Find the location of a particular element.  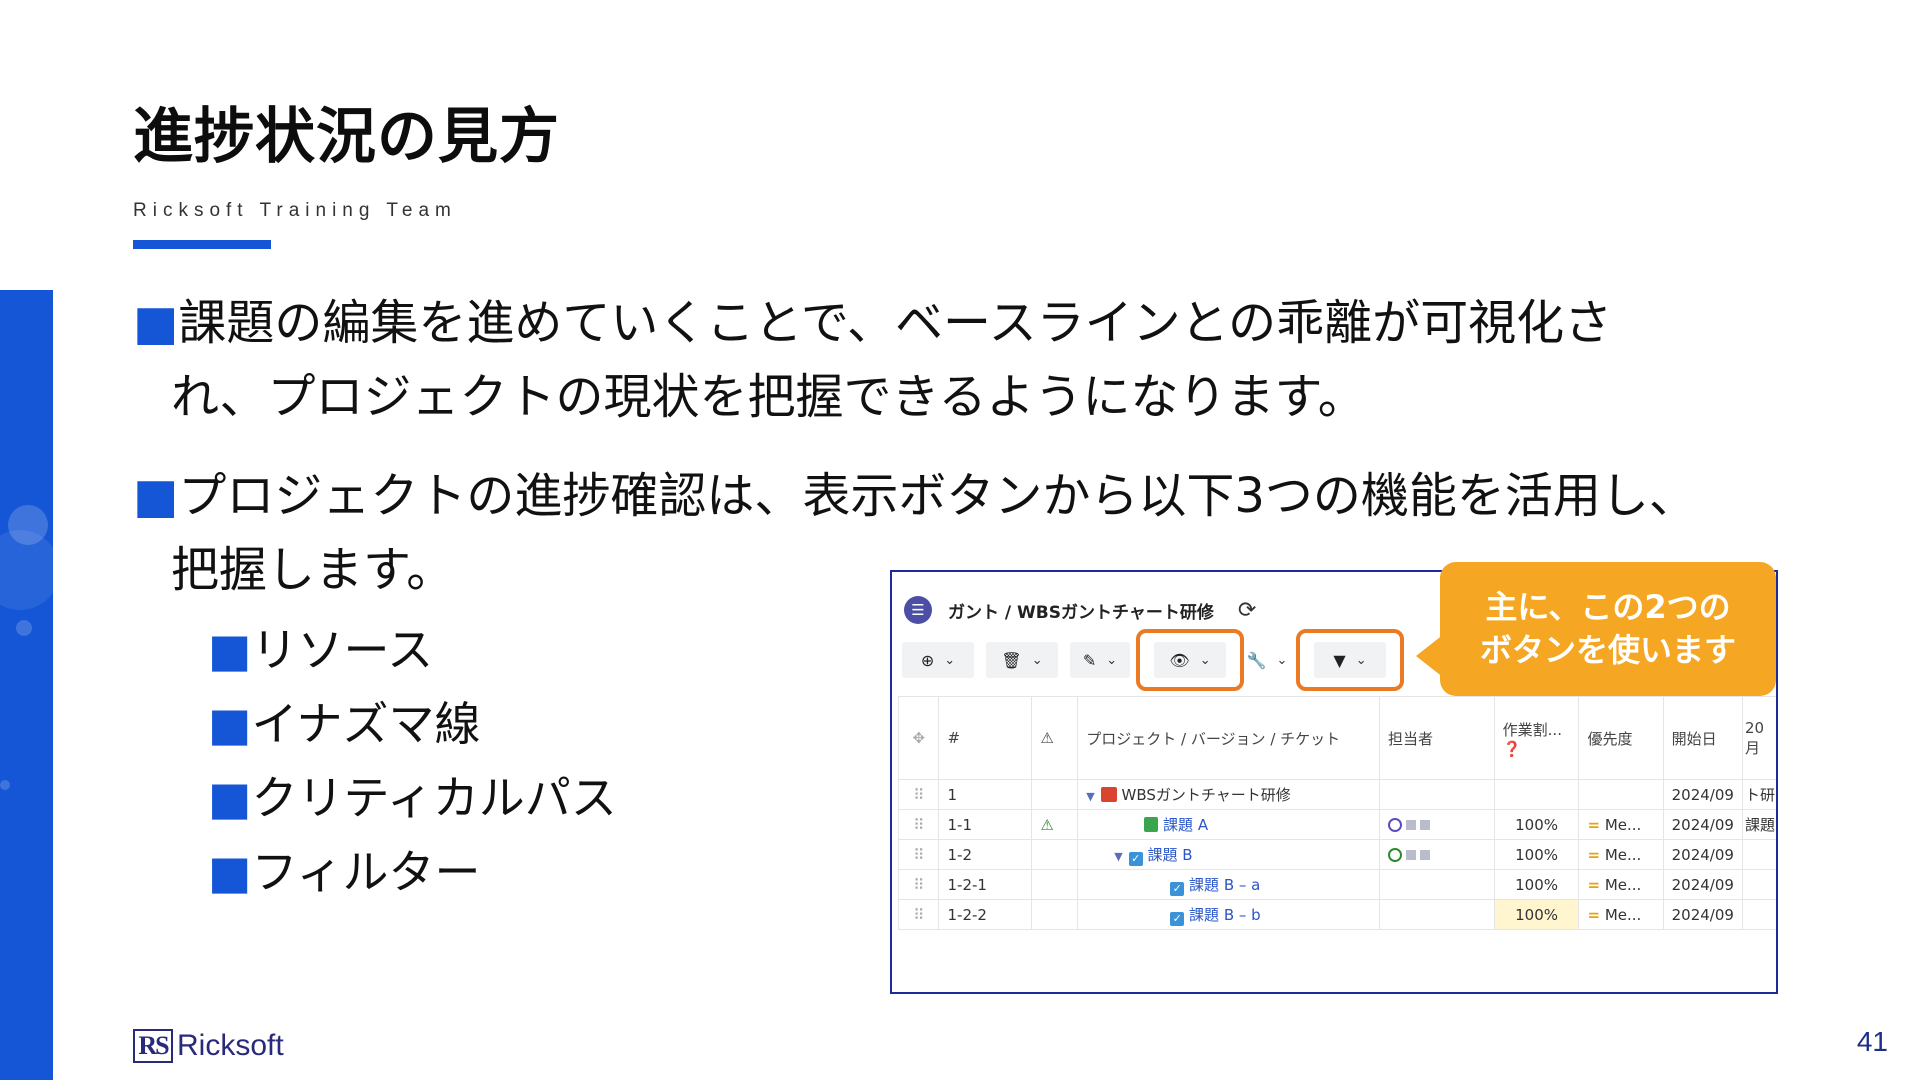

column-header: 作業割... ❓ is located at coordinates (1536, 738).